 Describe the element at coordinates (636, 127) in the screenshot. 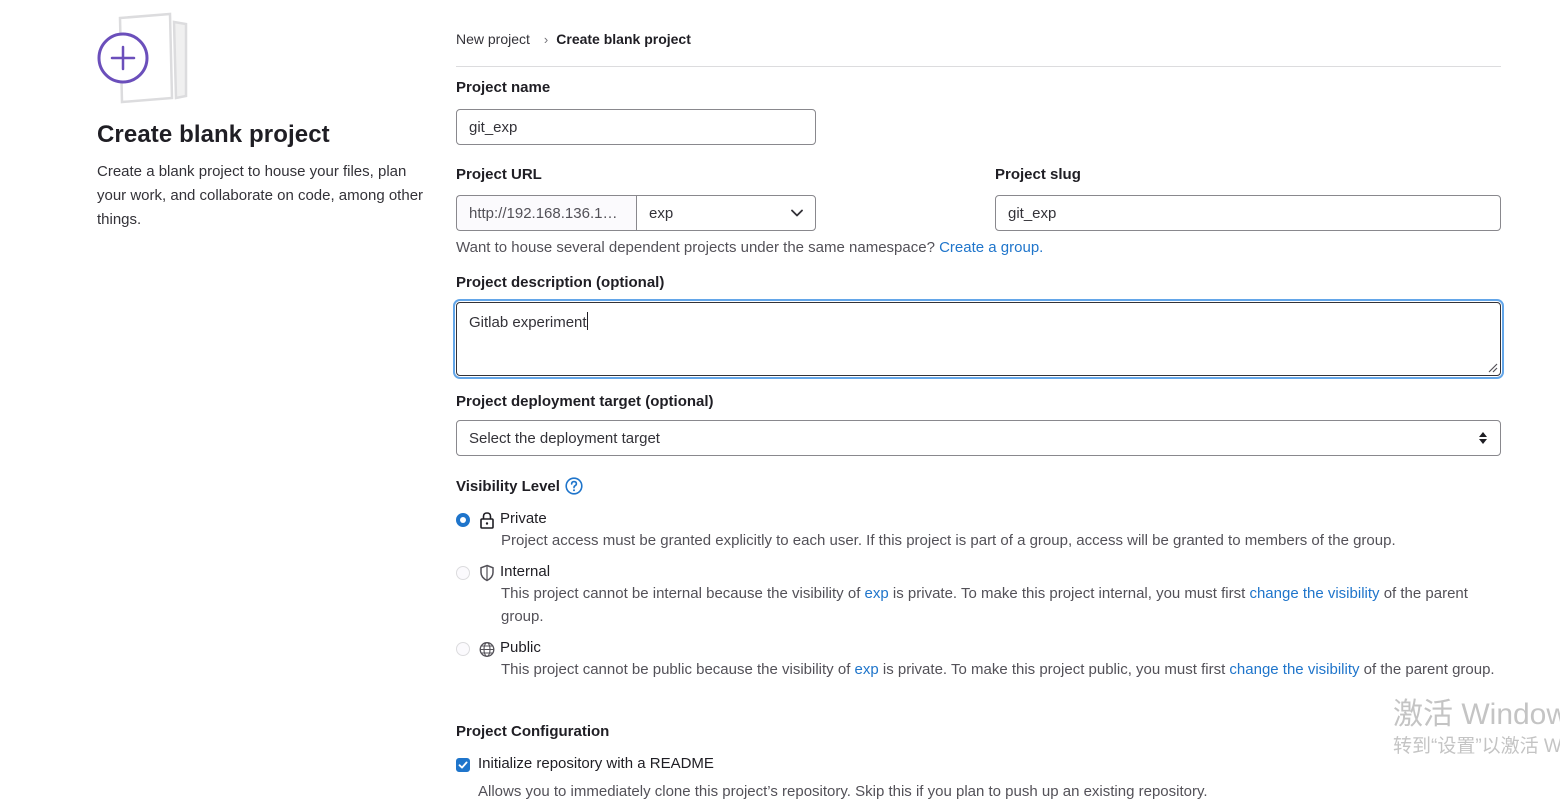

I see `project-name-input: git_exp` at that location.